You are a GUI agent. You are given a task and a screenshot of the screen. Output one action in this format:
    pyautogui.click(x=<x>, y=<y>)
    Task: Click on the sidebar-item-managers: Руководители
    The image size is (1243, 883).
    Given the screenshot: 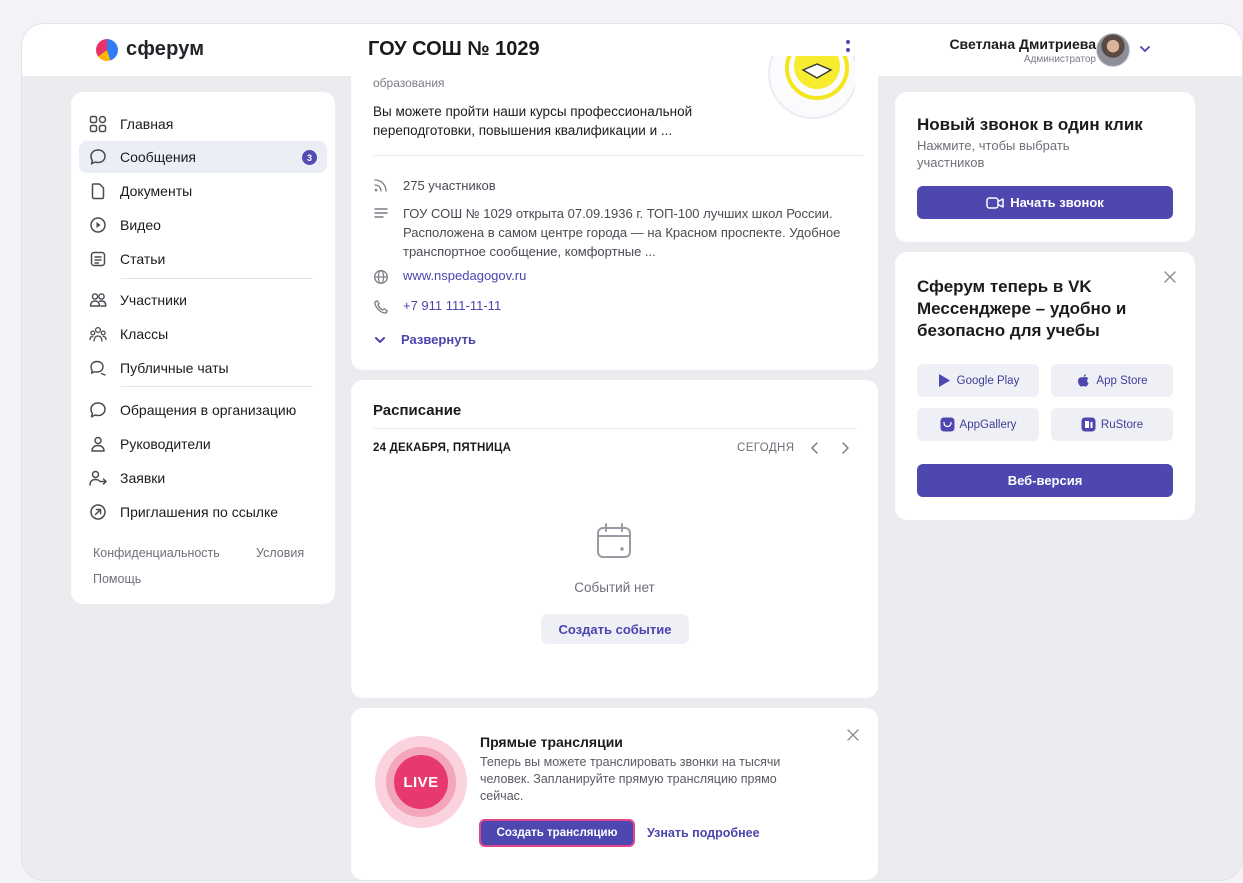 What is the action you would take?
    pyautogui.click(x=203, y=444)
    